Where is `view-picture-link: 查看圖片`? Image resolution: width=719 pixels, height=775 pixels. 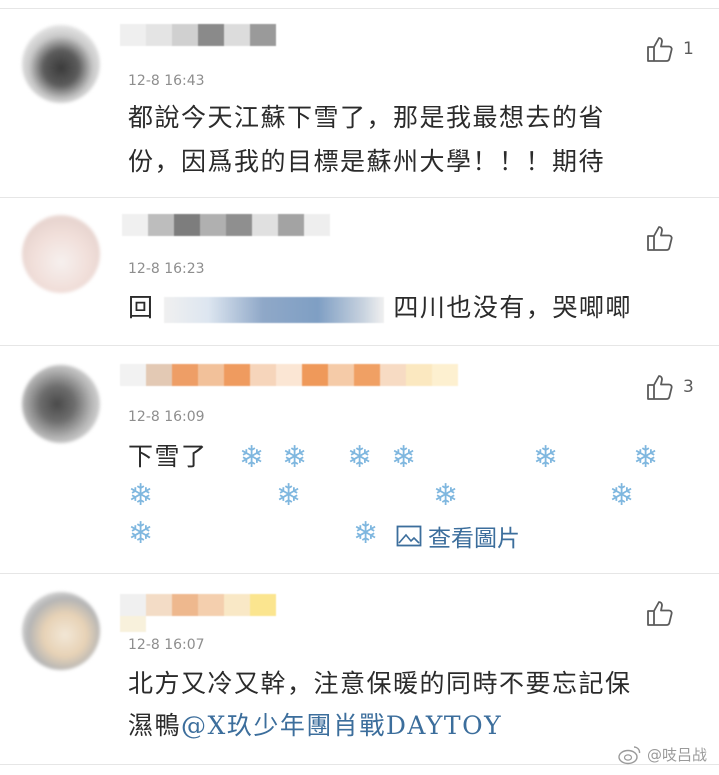 view-picture-link: 查看圖片 is located at coordinates (458, 536).